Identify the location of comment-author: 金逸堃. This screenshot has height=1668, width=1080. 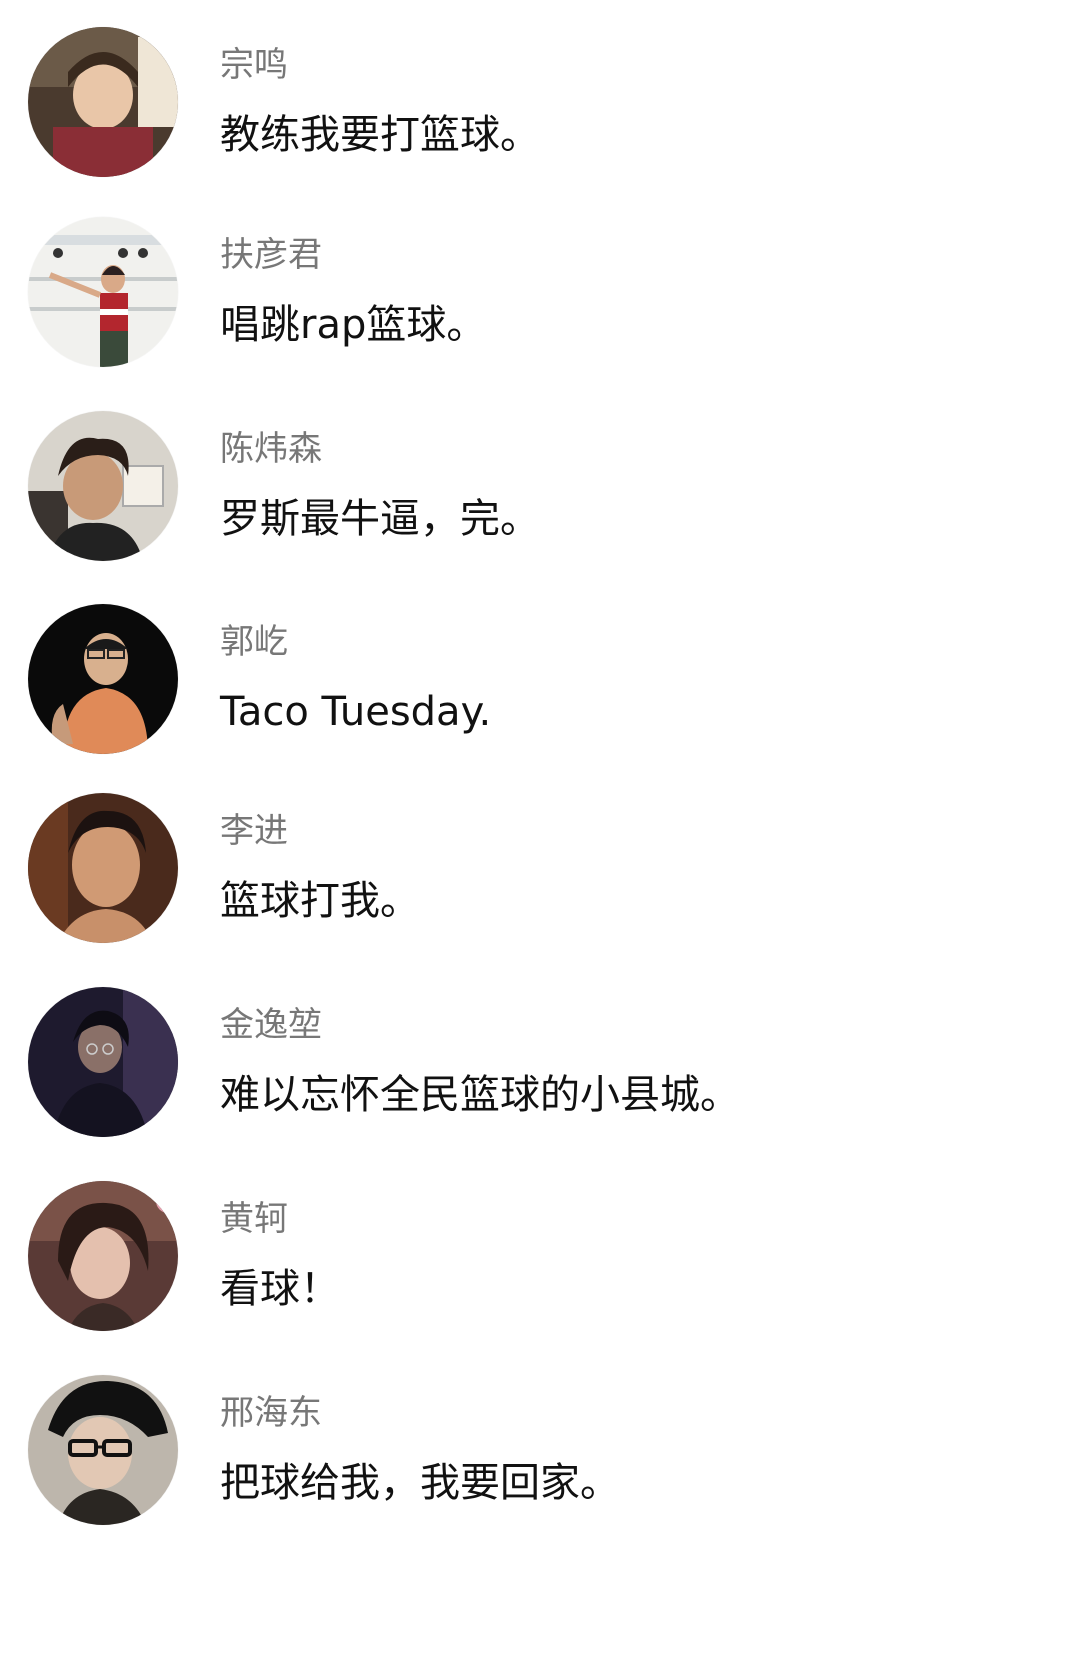
(271, 1025).